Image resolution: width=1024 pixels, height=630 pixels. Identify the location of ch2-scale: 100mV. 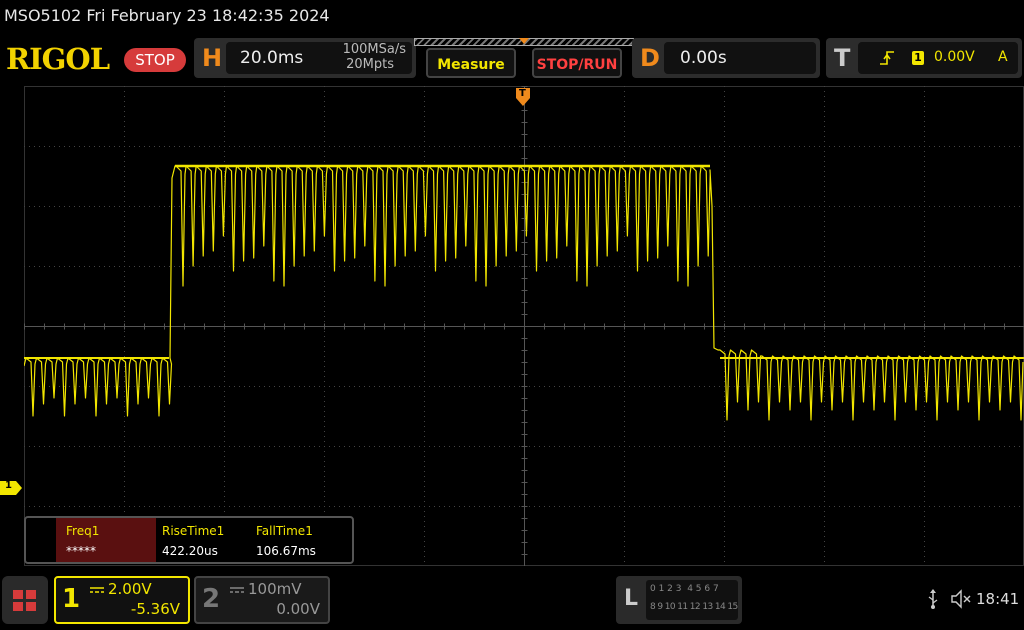
(275, 589).